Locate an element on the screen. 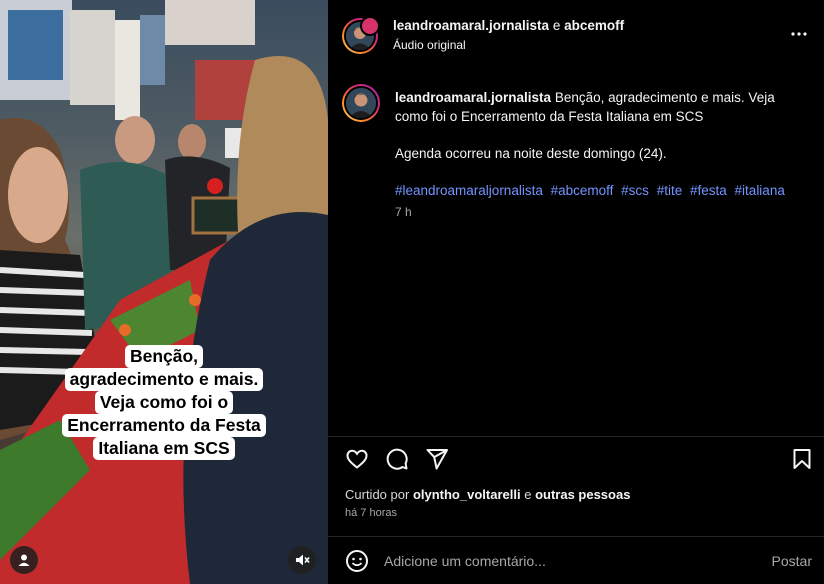 This screenshot has height=584, width=824. author-conjunction: e is located at coordinates (556, 25).